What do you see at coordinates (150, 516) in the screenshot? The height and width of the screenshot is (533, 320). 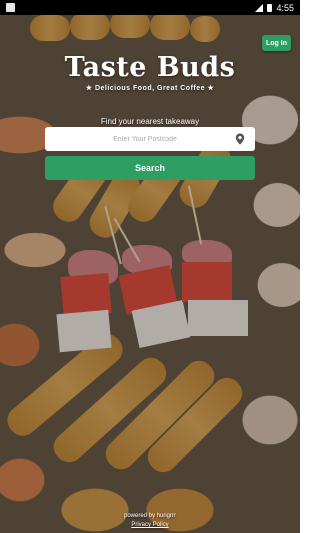 I see `powered-by-label: powered by hungrrr` at bounding box center [150, 516].